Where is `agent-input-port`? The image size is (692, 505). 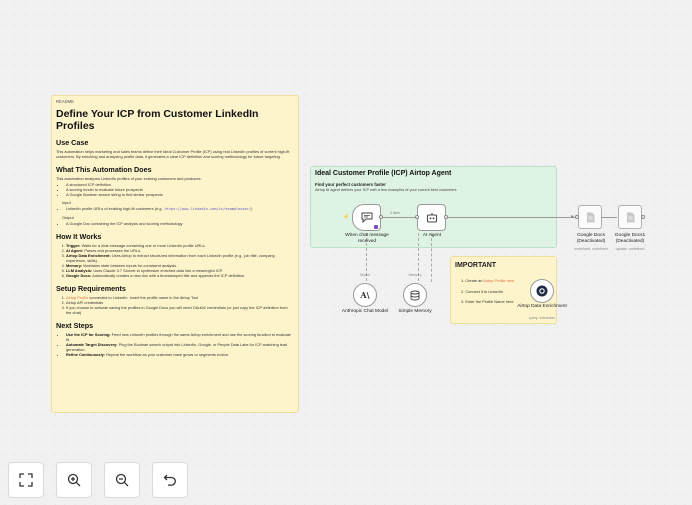
agent-input-port is located at coordinates (417, 217).